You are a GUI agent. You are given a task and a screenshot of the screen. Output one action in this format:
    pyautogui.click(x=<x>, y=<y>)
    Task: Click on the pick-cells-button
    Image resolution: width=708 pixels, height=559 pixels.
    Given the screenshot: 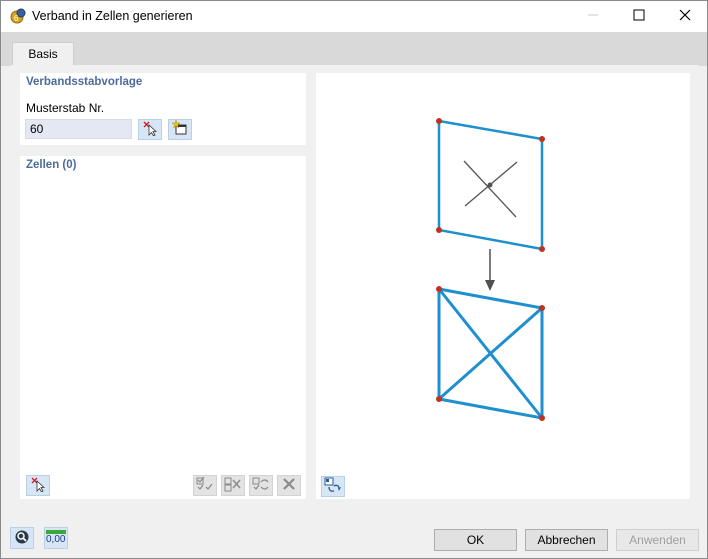 What is the action you would take?
    pyautogui.click(x=38, y=485)
    